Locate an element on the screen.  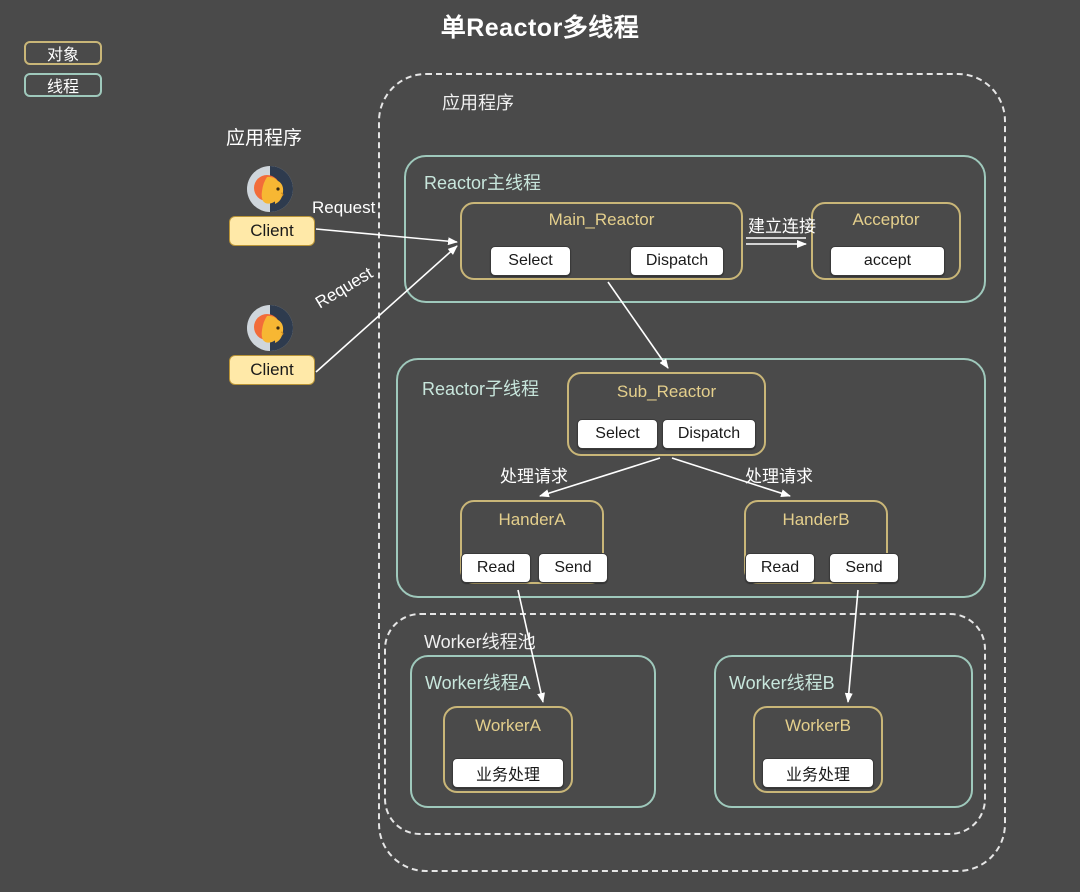
sub-reactor-select-button: Select is located at coordinates (617, 434).